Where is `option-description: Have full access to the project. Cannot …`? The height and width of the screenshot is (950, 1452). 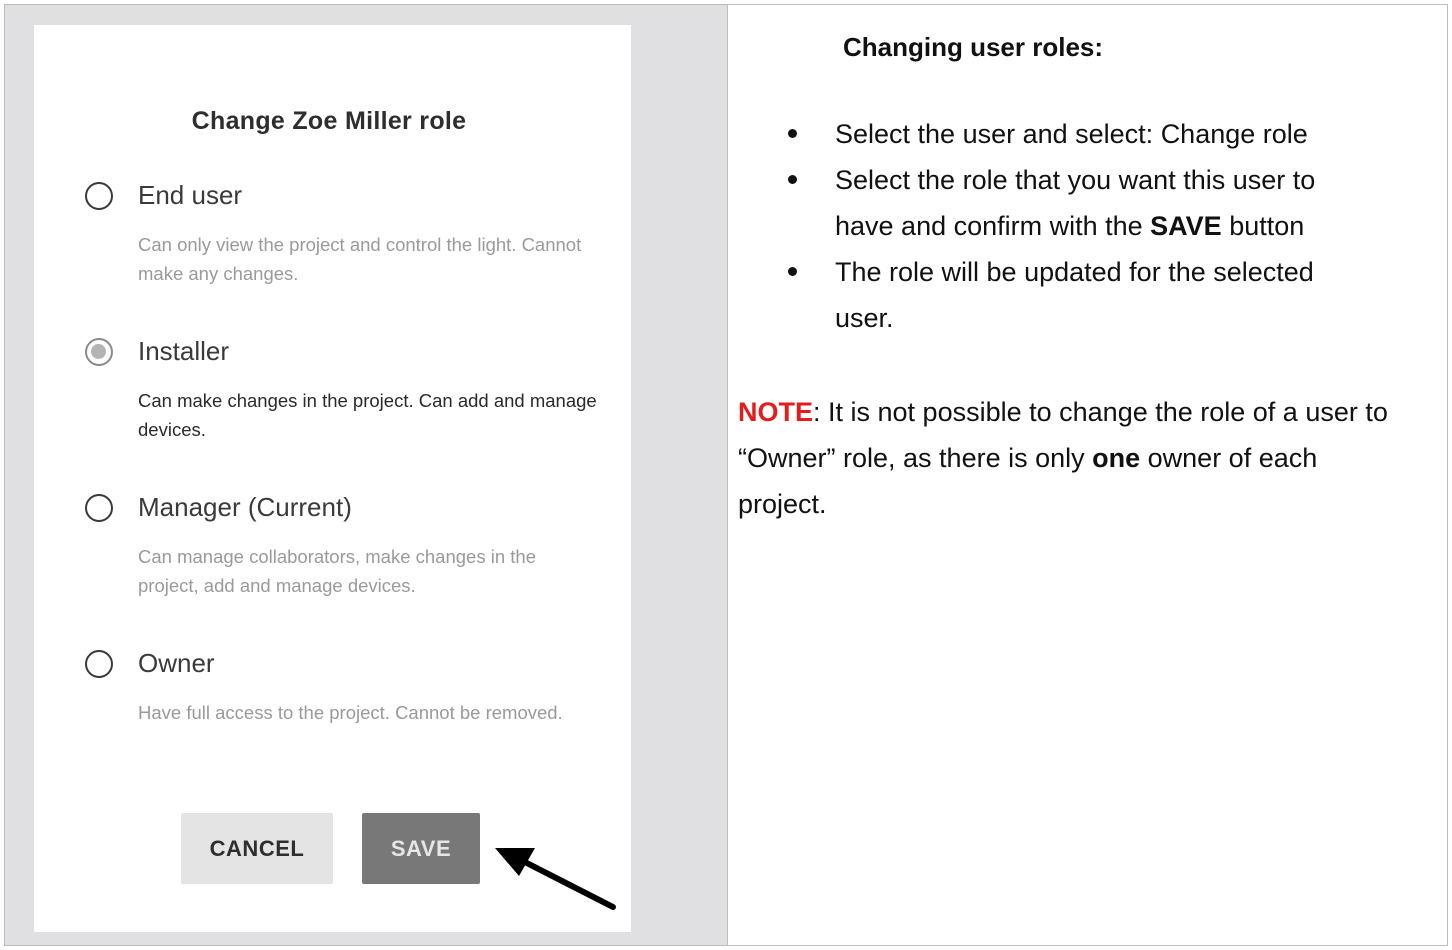
option-description: Have full access to the project. Cannot … is located at coordinates (350, 712).